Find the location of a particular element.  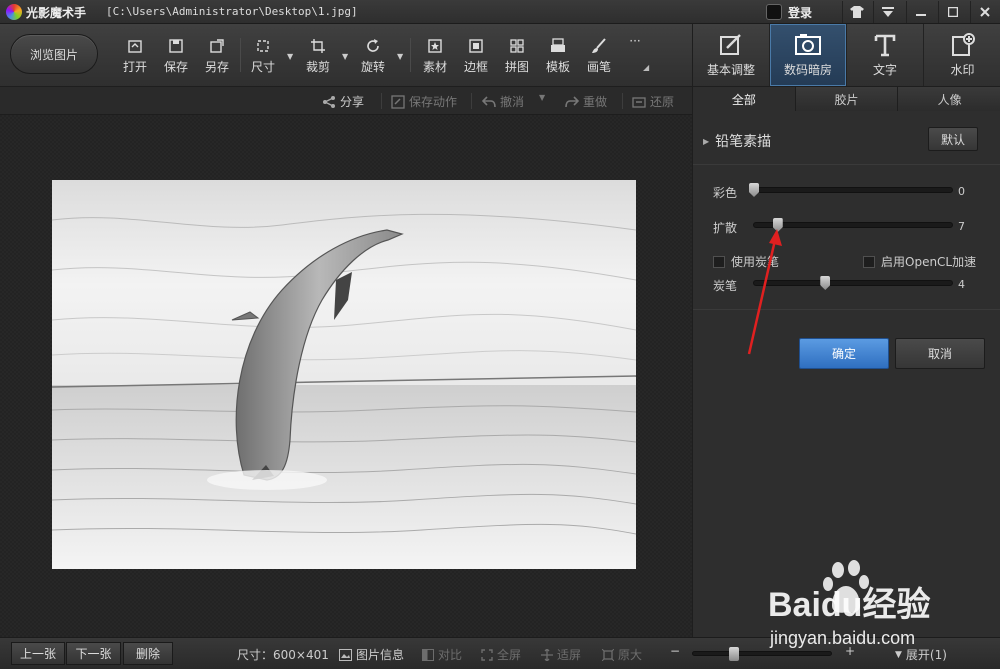

save-button: 保存 is located at coordinates (176, 56).